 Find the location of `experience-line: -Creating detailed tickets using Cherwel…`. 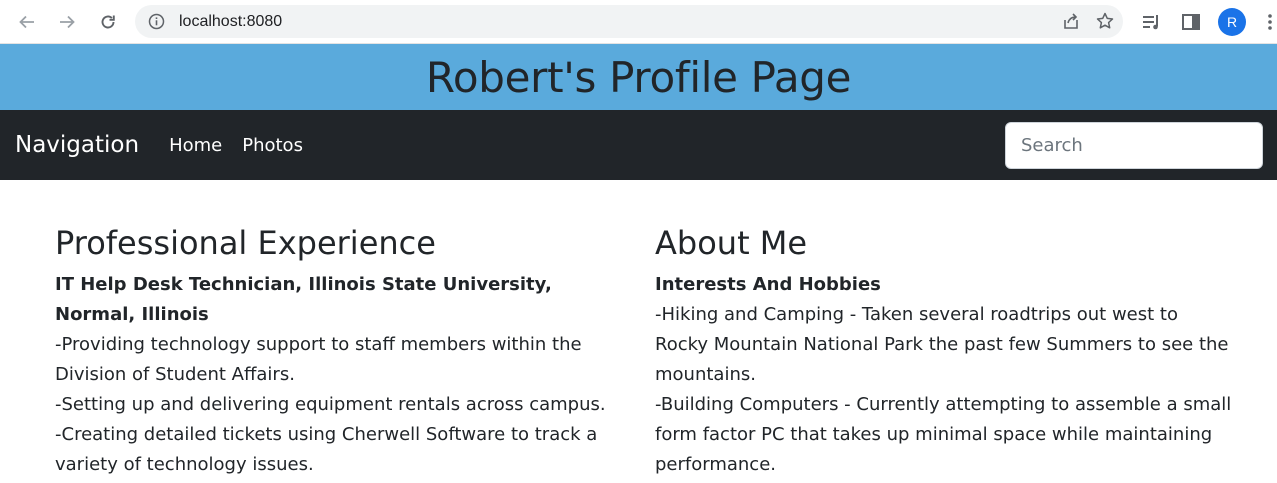

experience-line: -Creating detailed tickets using Cherwel… is located at coordinates (326, 449).